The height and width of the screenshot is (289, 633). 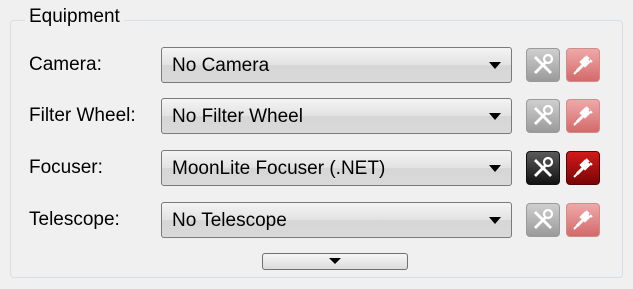 I want to click on camera-setup-button, so click(x=543, y=65).